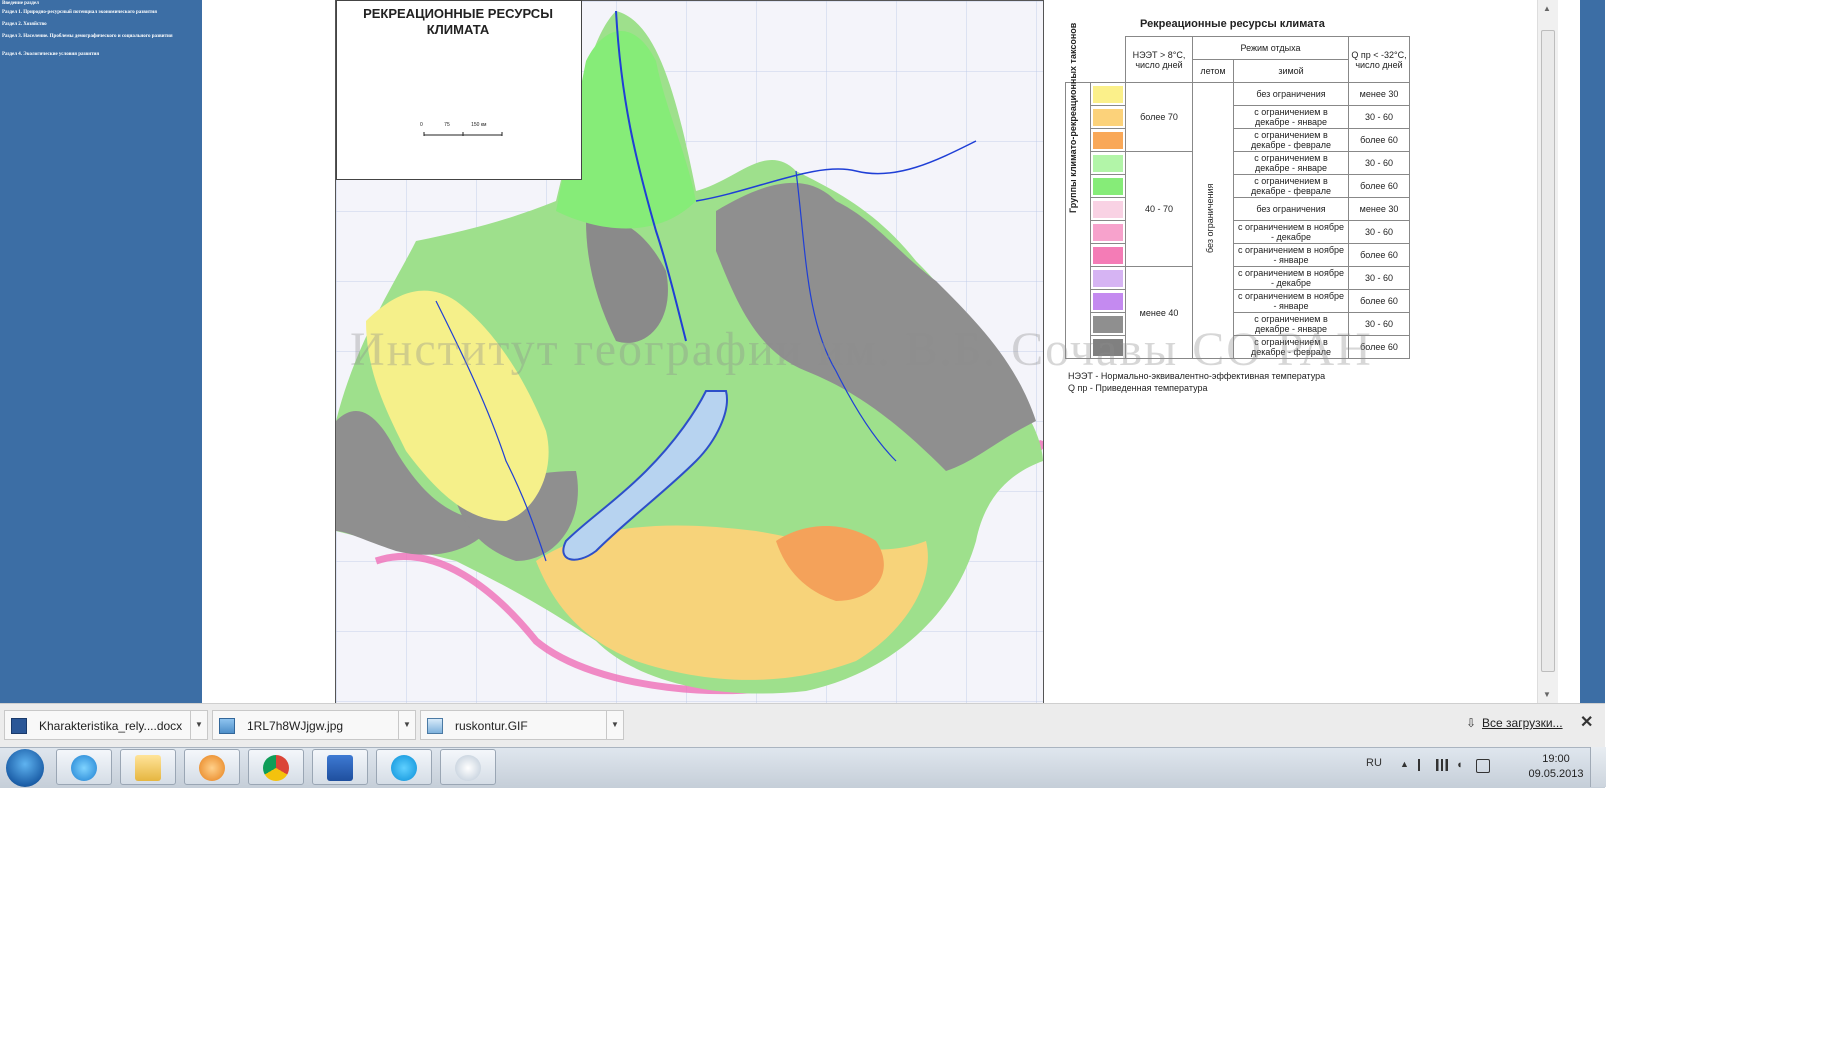 The width and height of the screenshot is (1840, 1060). I want to click on paint-icon, so click(468, 768).